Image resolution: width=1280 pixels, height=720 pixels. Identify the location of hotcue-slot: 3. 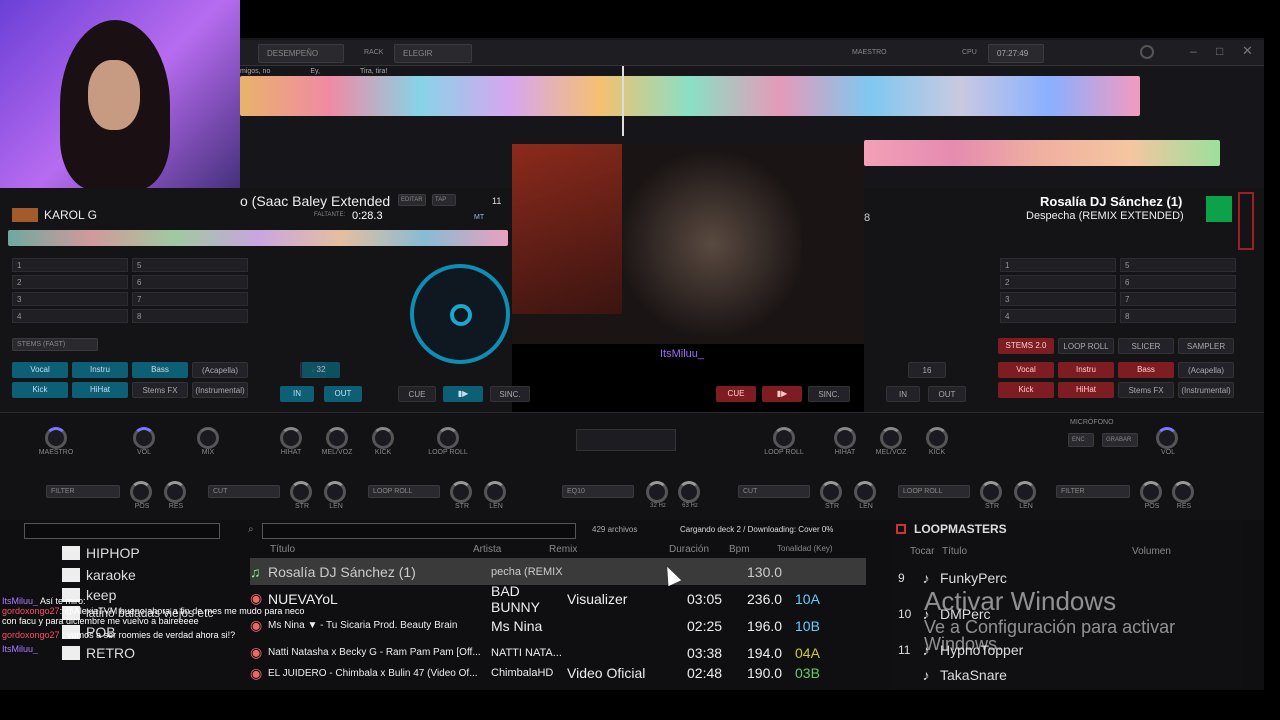
(70, 299).